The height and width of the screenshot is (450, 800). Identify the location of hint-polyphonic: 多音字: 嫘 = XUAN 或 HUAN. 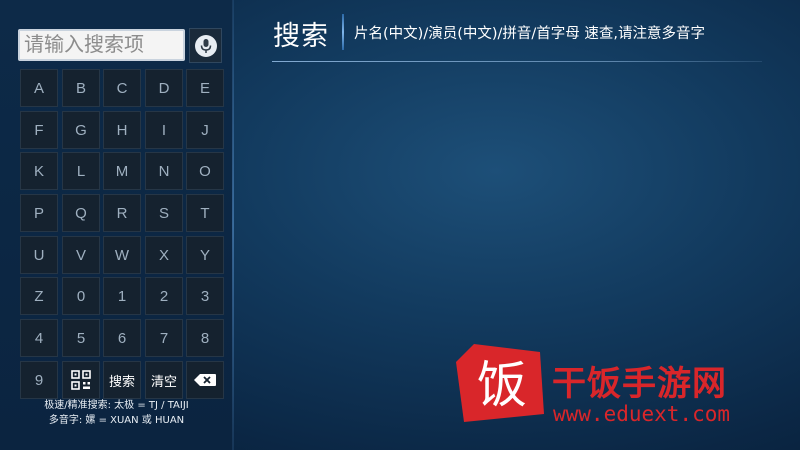
(116, 420).